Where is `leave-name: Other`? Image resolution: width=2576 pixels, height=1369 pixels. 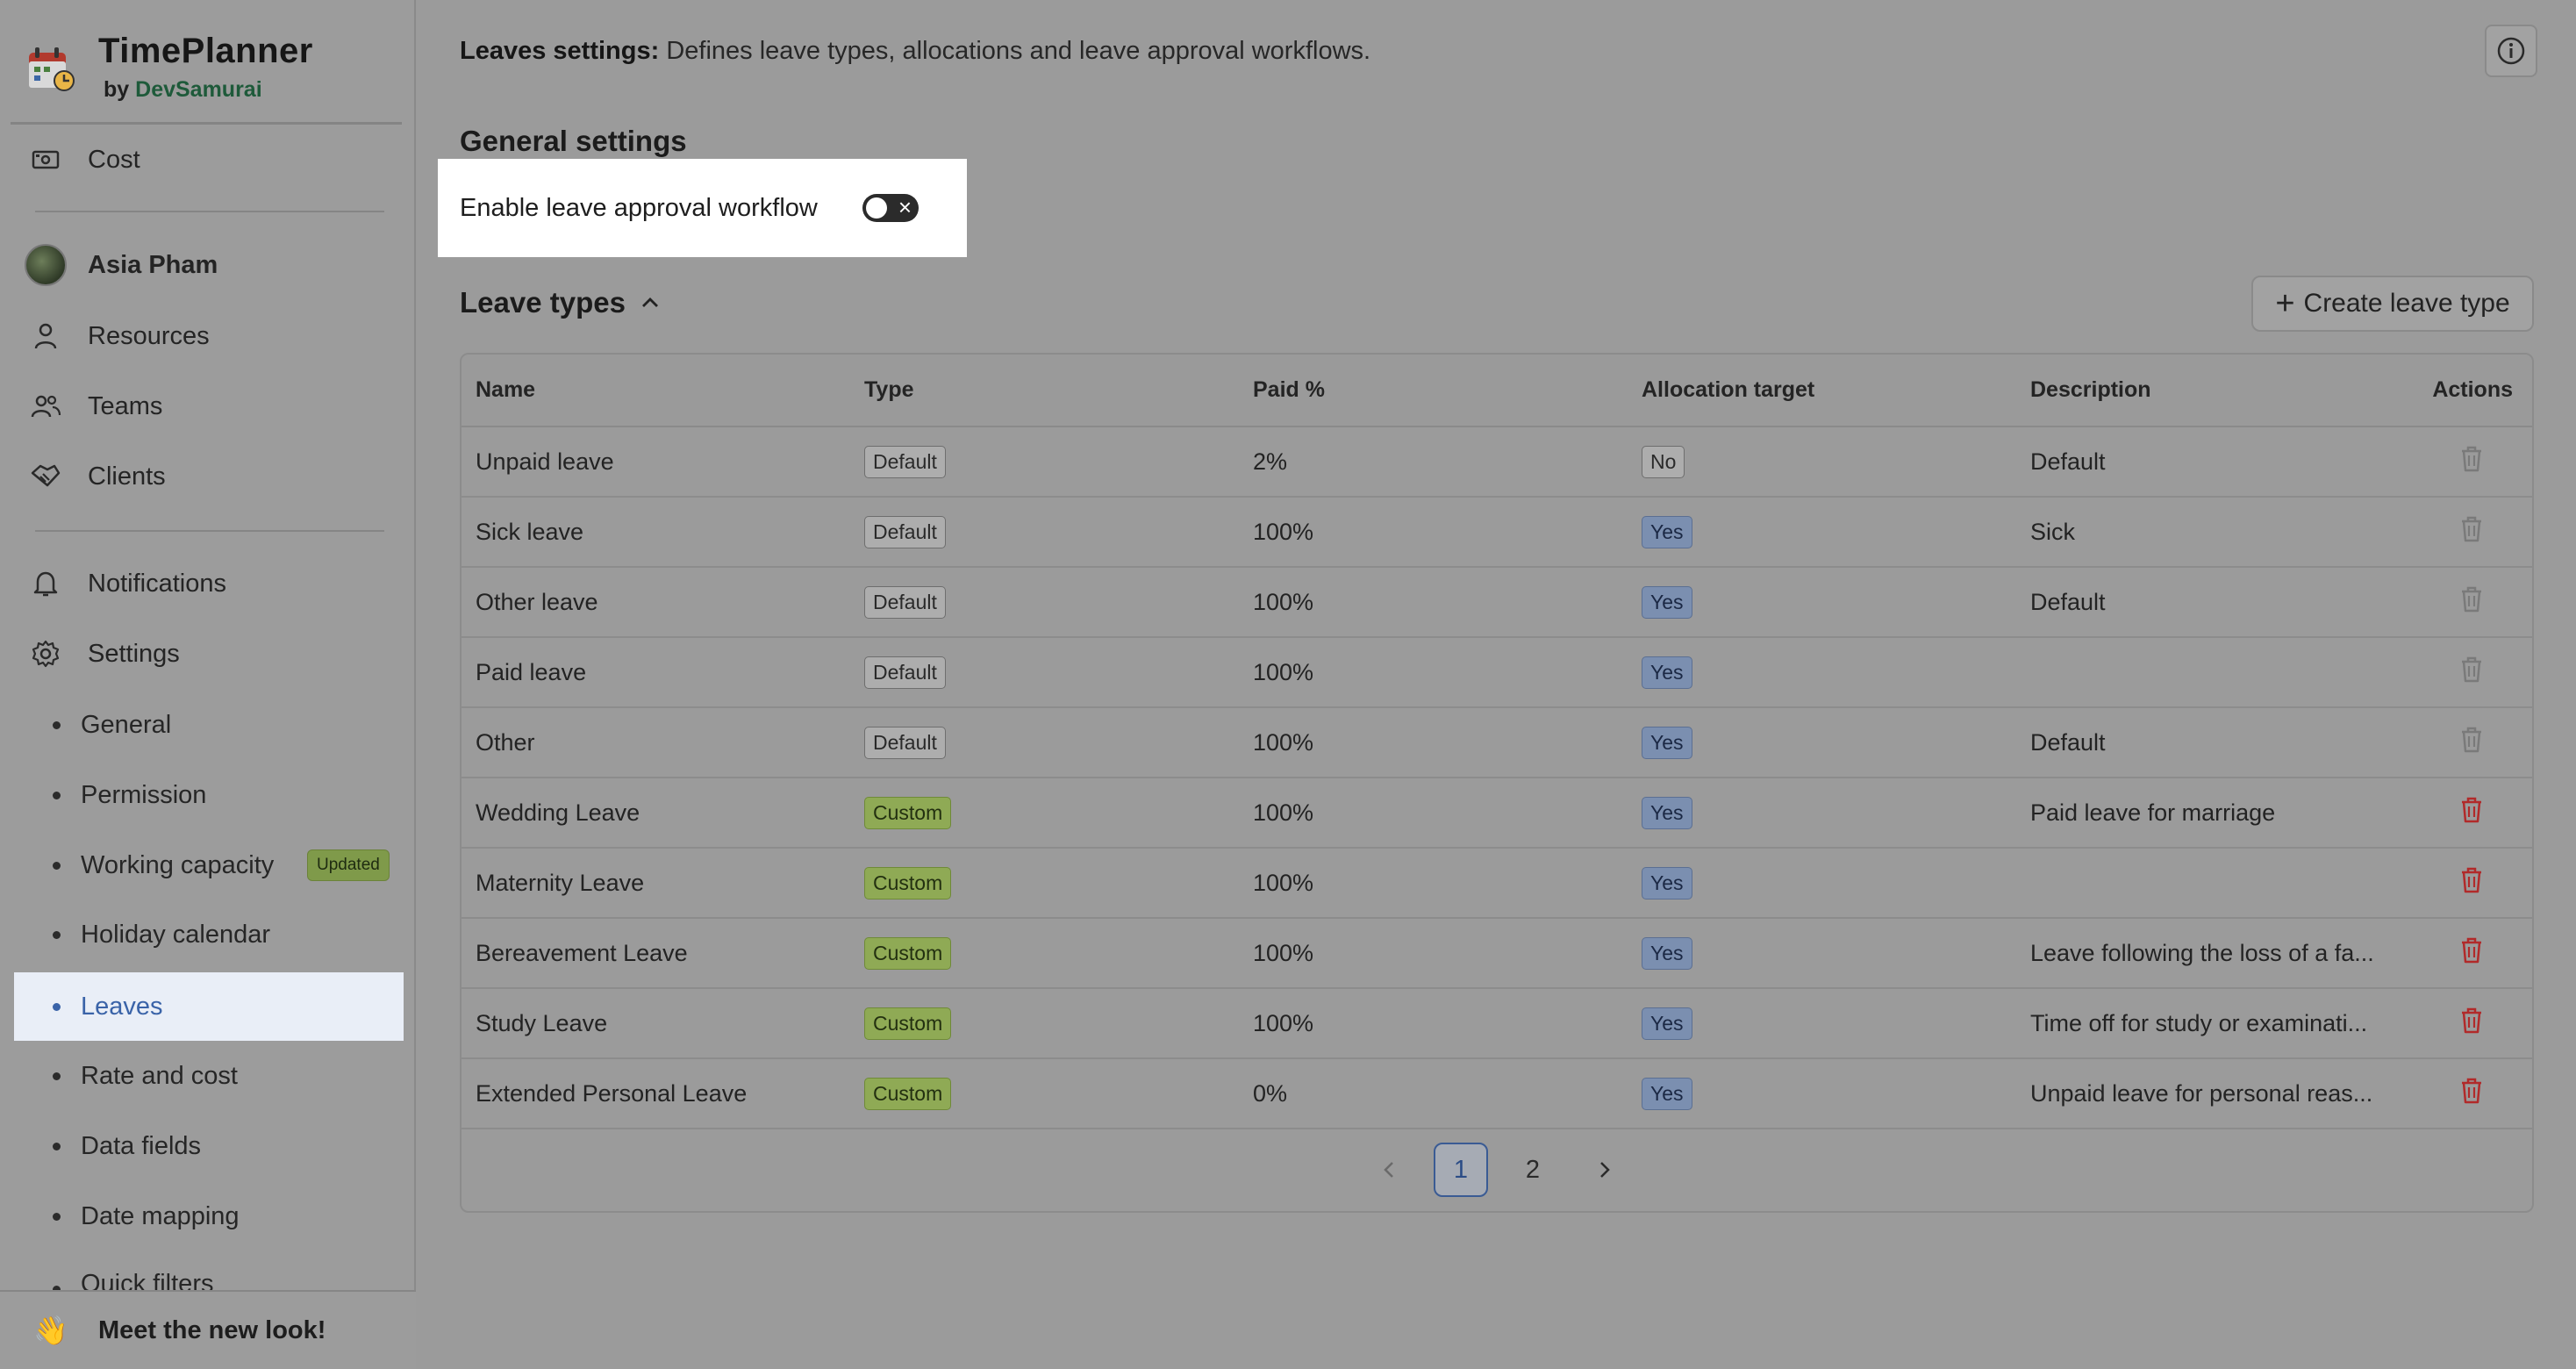 leave-name: Other is located at coordinates (656, 742).